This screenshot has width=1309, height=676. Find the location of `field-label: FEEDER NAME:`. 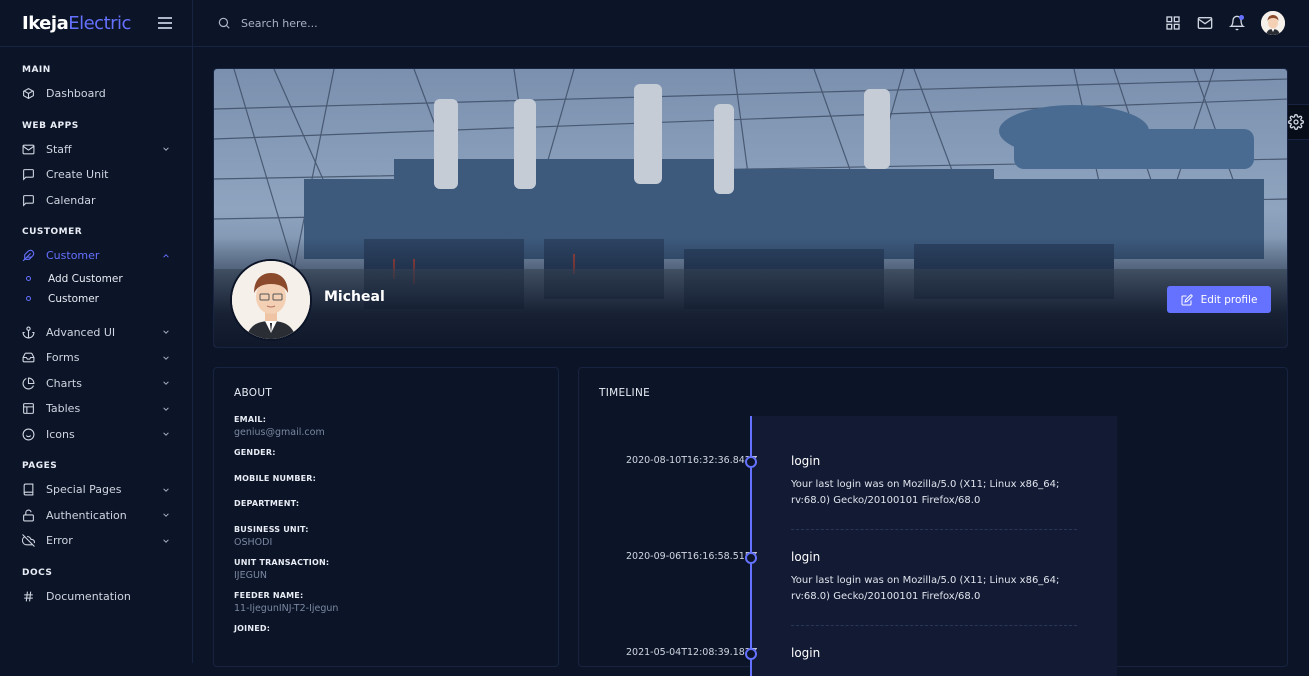

field-label: FEEDER NAME: is located at coordinates (269, 595).